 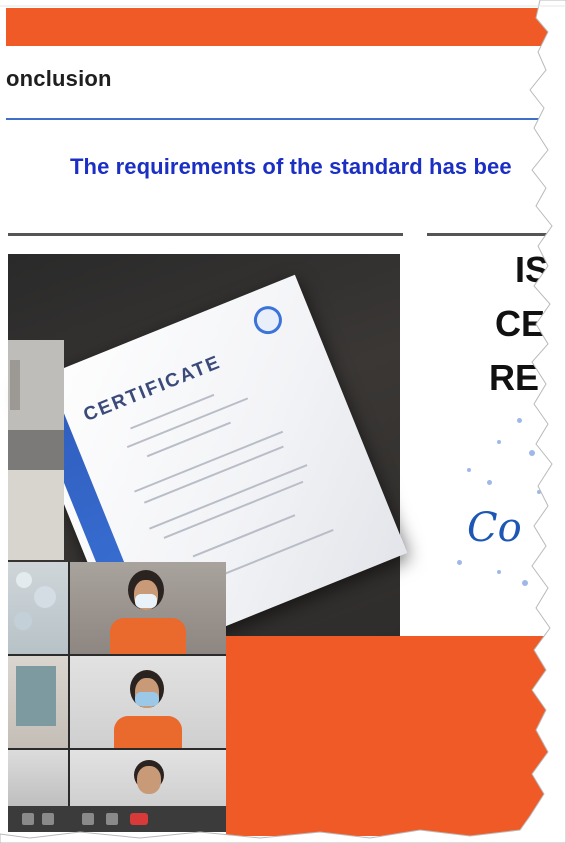 I want to click on slide-statement: The requirements of the standard has bee, so click(x=291, y=166).